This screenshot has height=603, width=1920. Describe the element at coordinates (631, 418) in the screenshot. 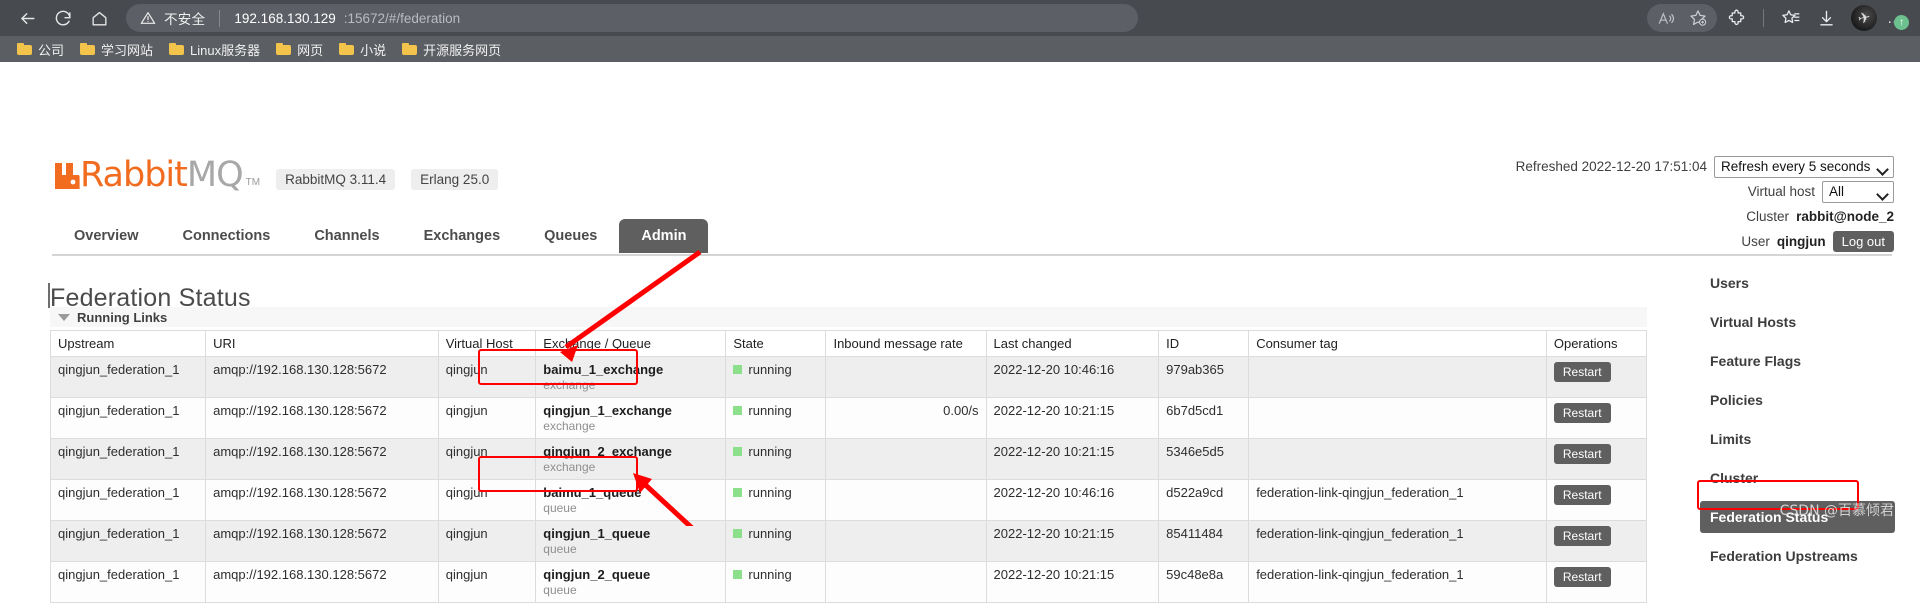

I see `cell-exchange-queue: qingjun_1_exchange exchange` at that location.